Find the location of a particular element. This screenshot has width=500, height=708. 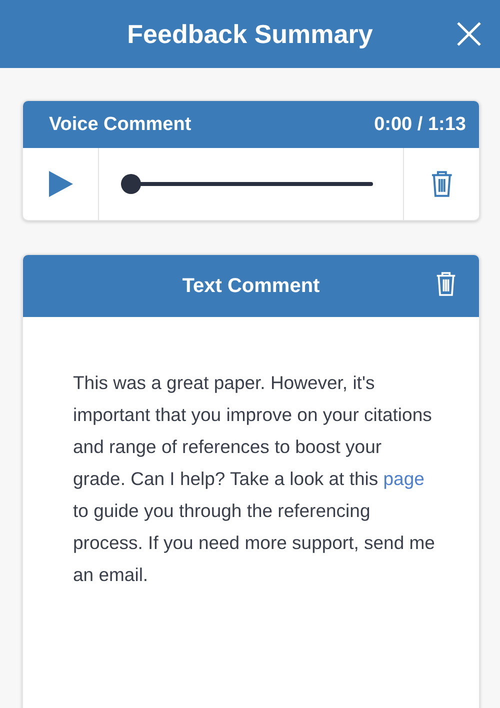

card-title: Text Comment is located at coordinates (251, 286).